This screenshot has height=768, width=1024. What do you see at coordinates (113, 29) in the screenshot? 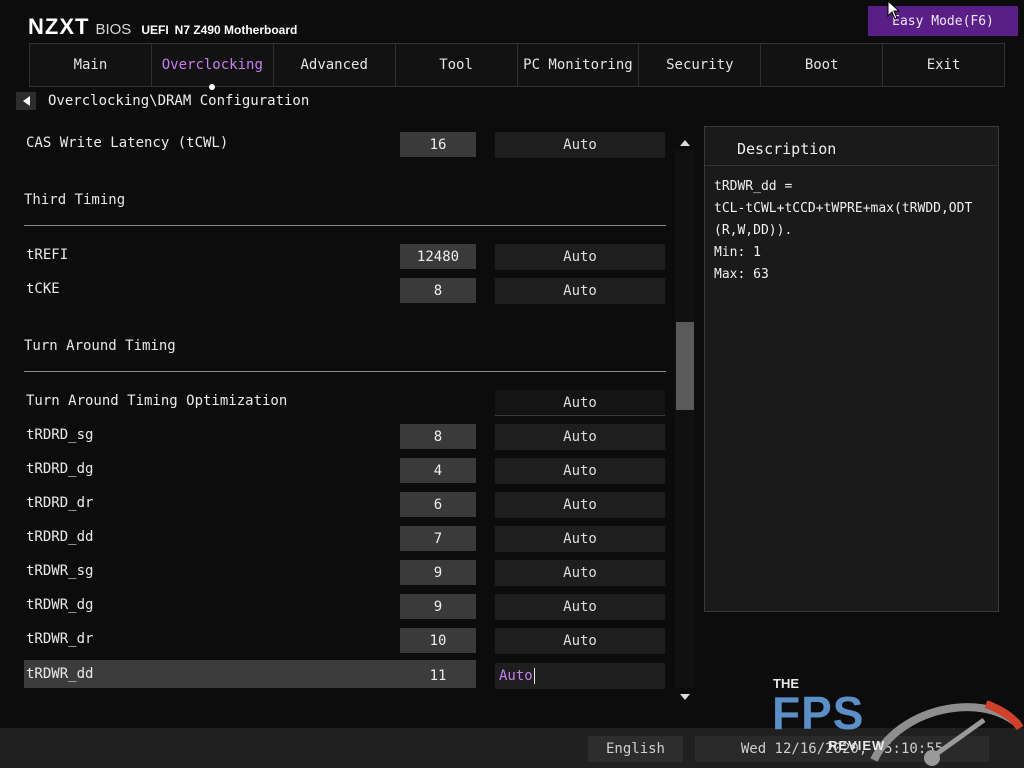
I see `brand-suffix: BIOS` at bounding box center [113, 29].